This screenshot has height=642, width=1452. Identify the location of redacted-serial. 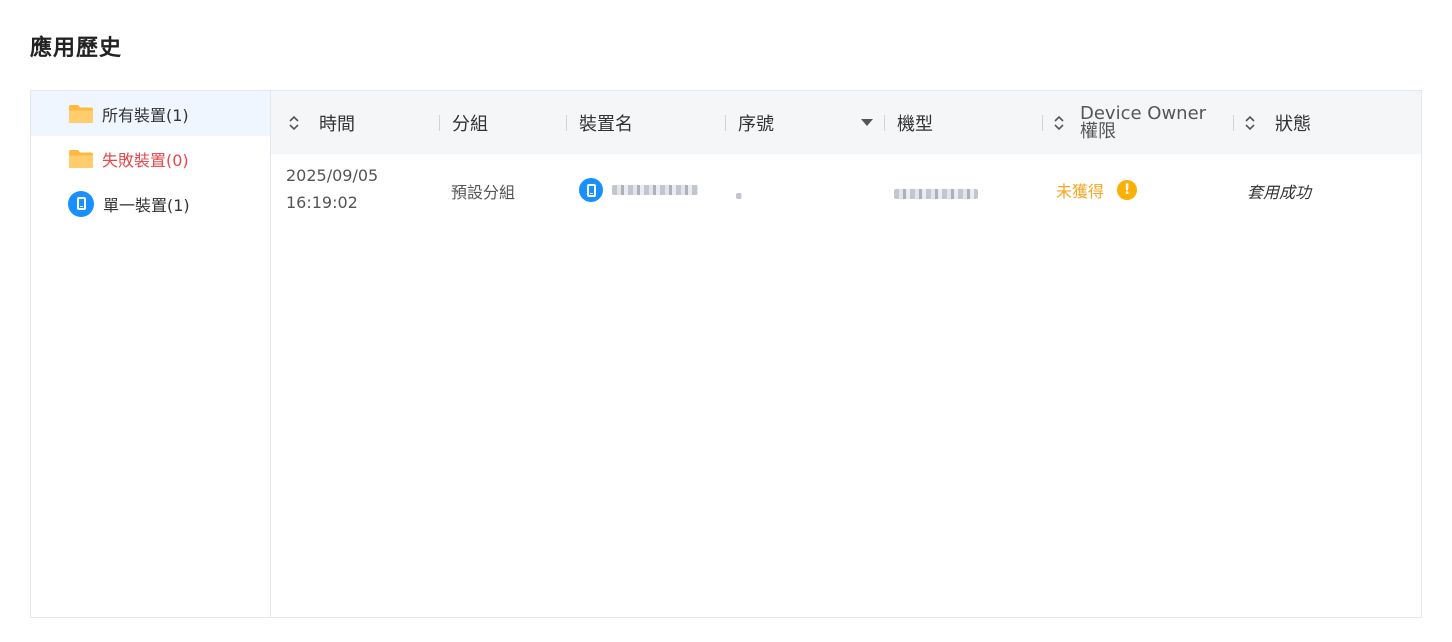
(739, 196).